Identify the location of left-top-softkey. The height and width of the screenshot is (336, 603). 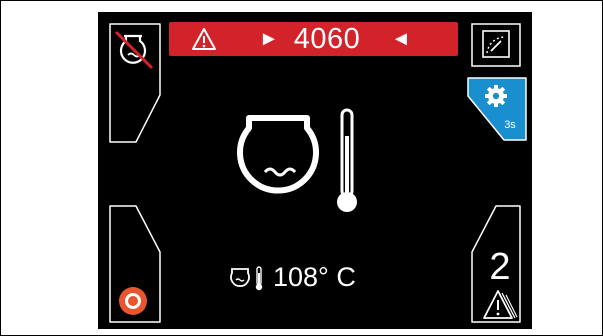
(134, 83).